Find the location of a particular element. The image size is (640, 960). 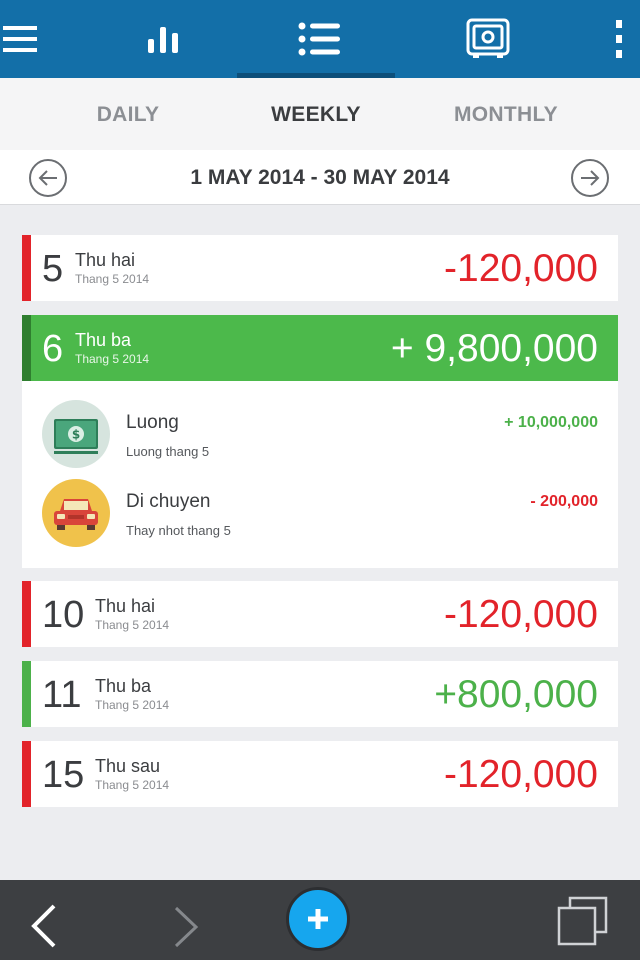

top-app-bar is located at coordinates (320, 39).